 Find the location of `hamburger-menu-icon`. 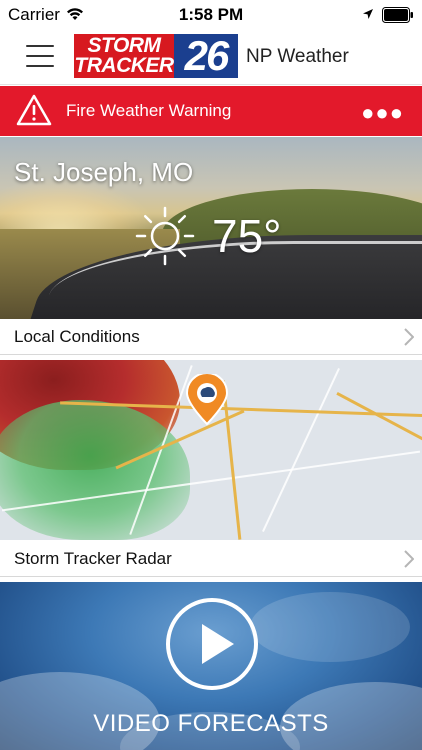

hamburger-menu-icon is located at coordinates (40, 57).